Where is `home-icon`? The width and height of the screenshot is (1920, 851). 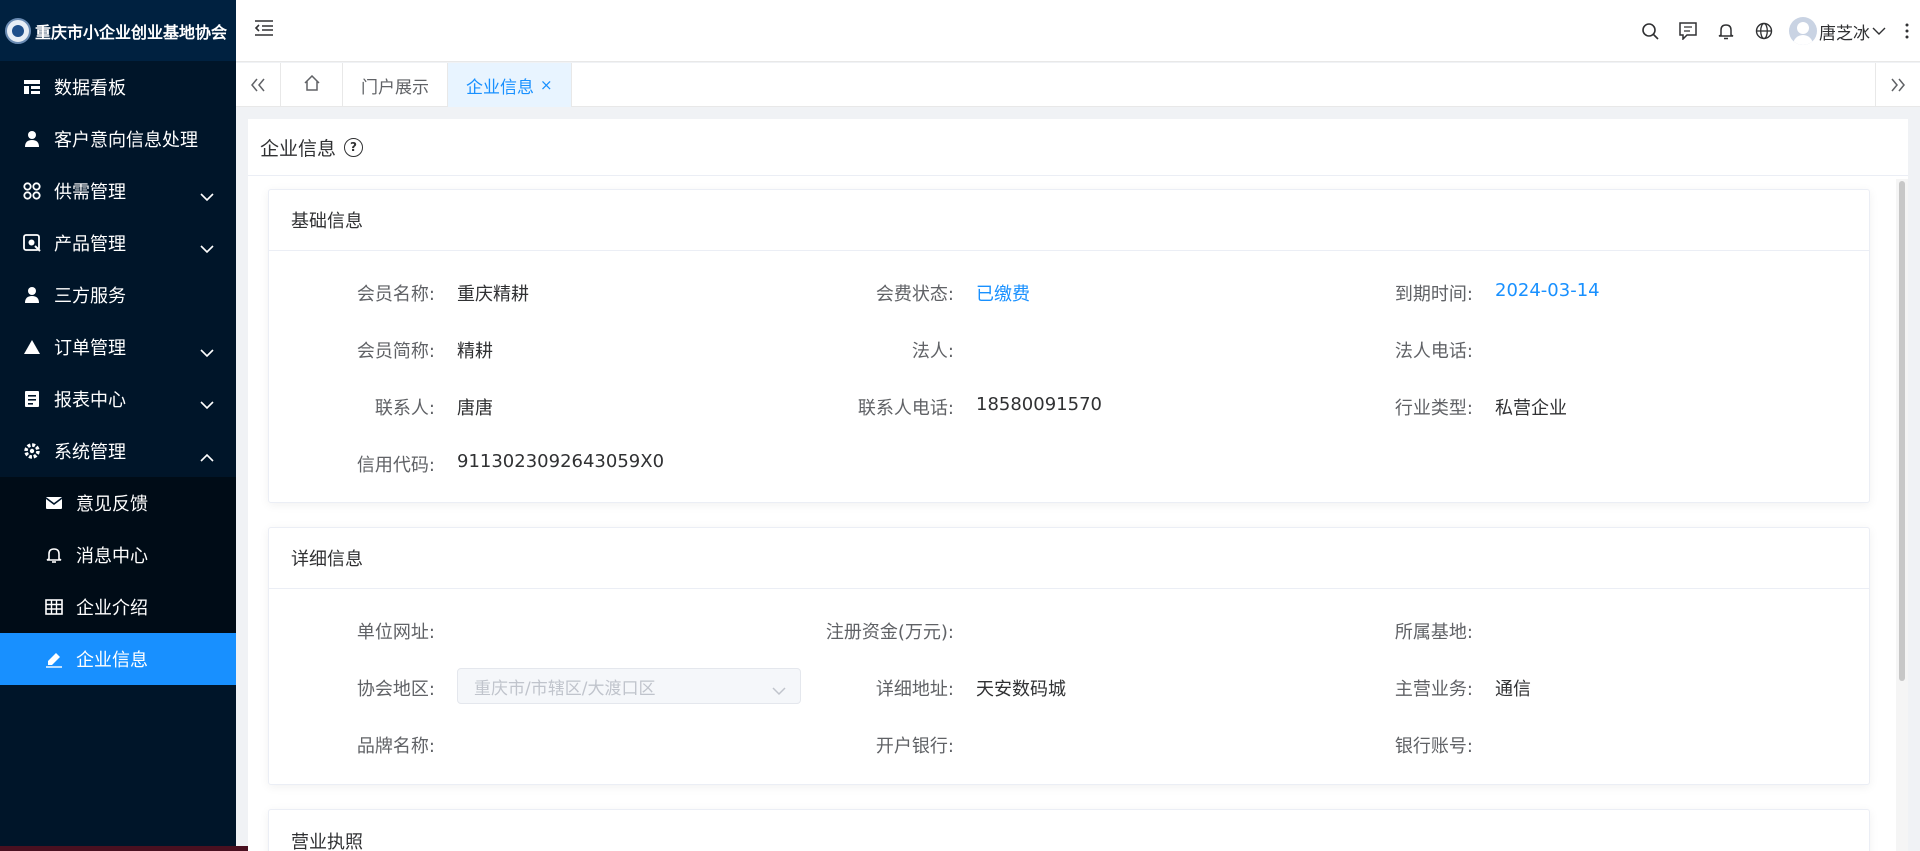
home-icon is located at coordinates (311, 85).